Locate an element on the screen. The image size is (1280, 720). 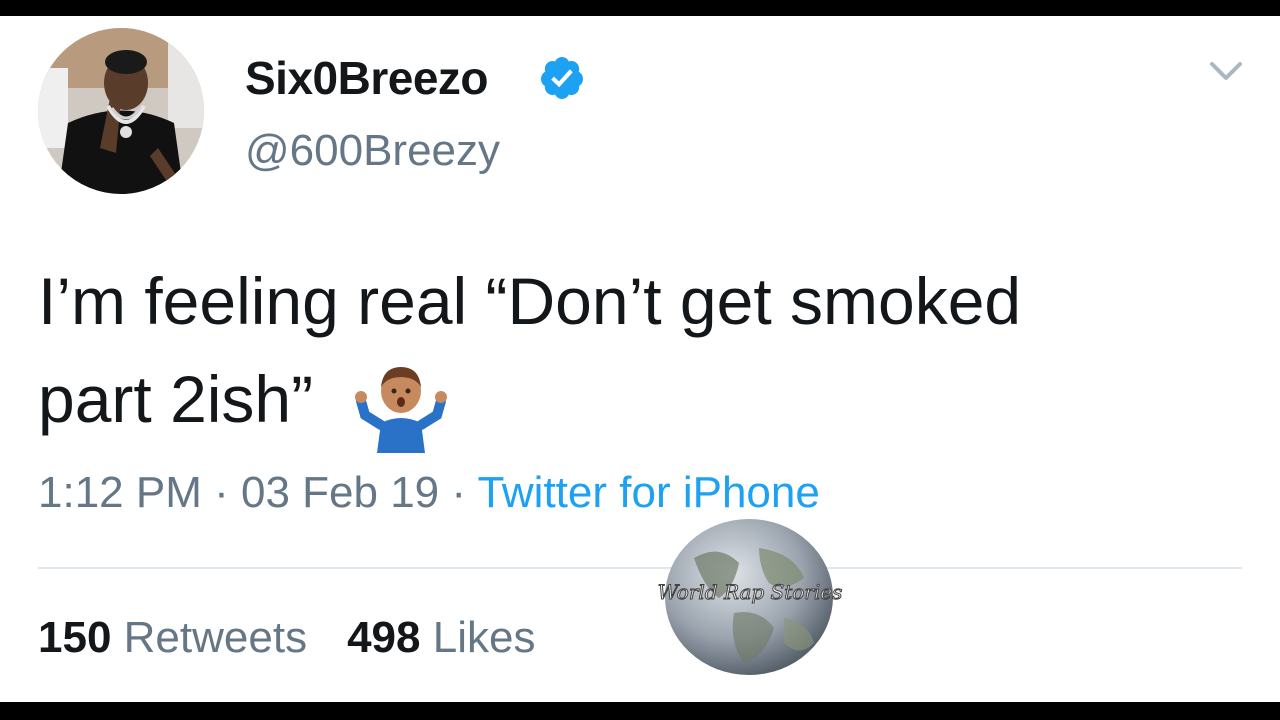
tweet-metadata: 1:12 PM · 03 Feb 19 · Twitter for iPhone is located at coordinates (429, 493).